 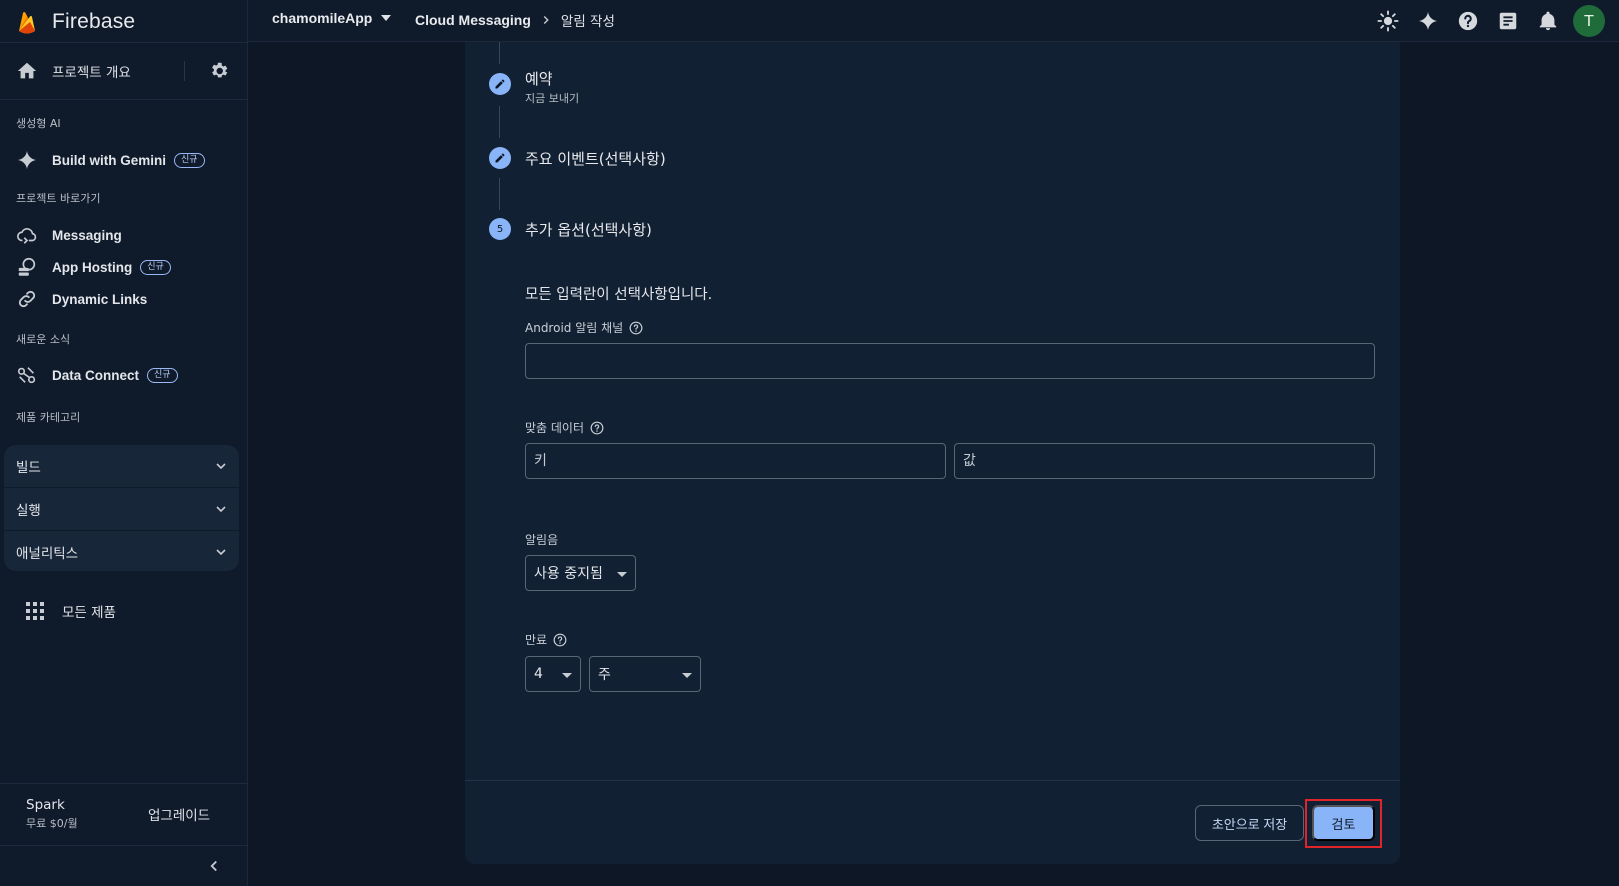 I want to click on custom-data-label: 맞춤 데이터, so click(x=564, y=427).